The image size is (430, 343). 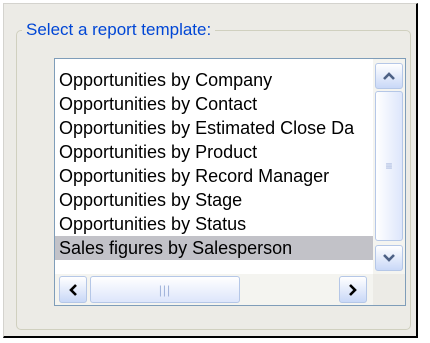 I want to click on list-item: Opportunities by Product, so click(x=214, y=152).